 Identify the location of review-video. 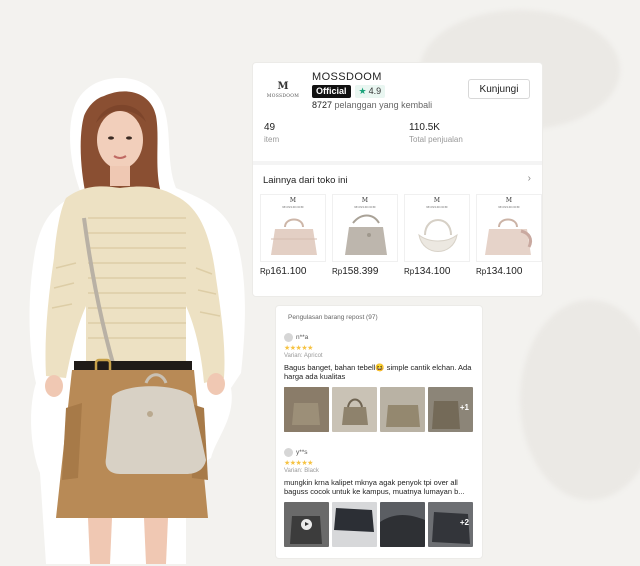
(306, 524).